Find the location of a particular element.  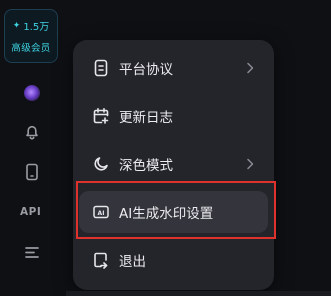

ai-watermark-icon: AI is located at coordinates (101, 212).